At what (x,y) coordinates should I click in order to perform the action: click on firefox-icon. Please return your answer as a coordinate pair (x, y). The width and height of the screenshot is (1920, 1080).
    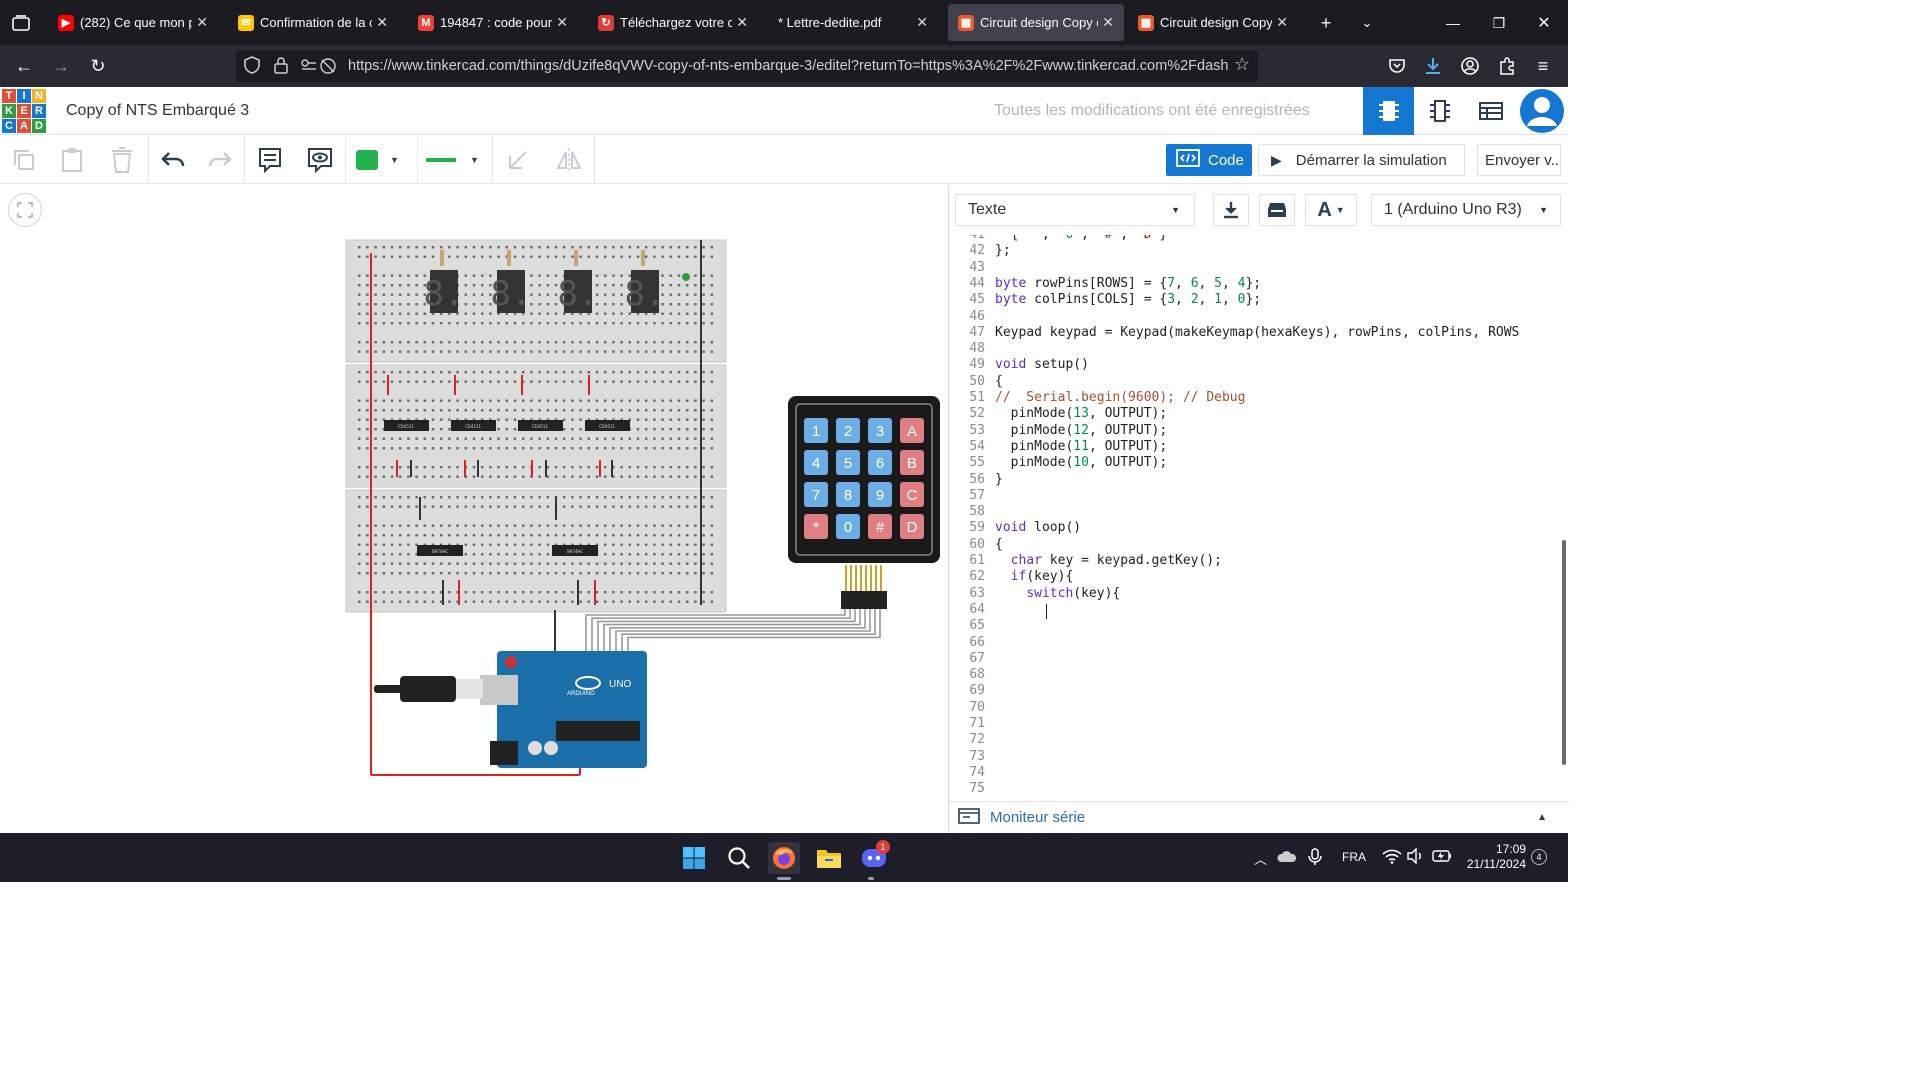
    Looking at the image, I should click on (784, 858).